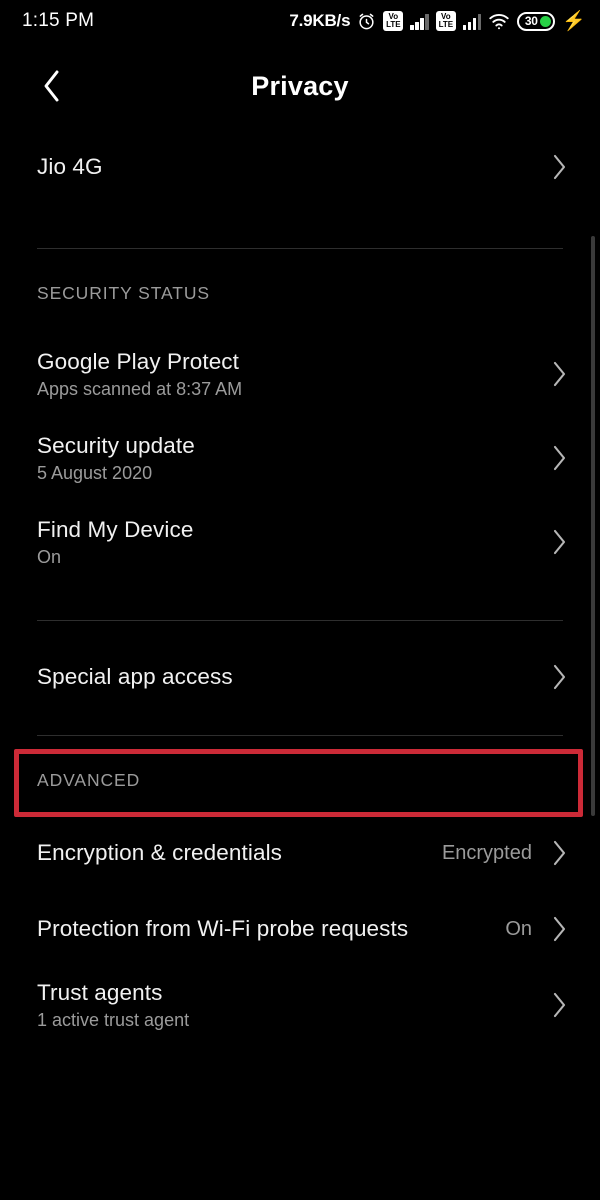  What do you see at coordinates (446, 24) in the screenshot?
I see `volte-sim2-bottom: LTE` at bounding box center [446, 24].